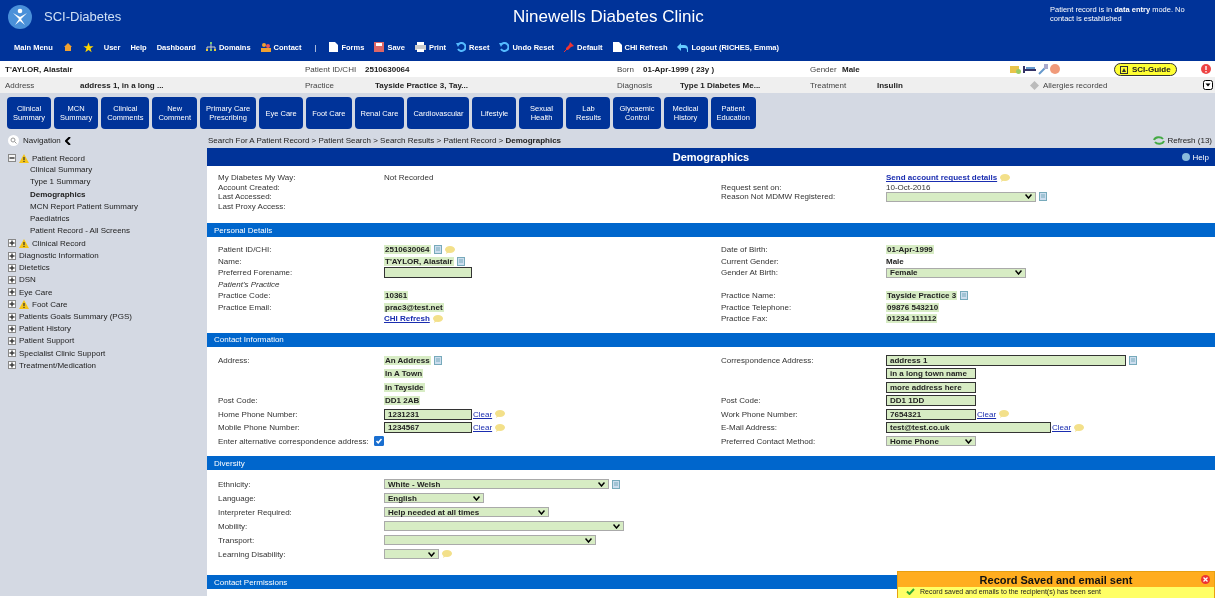 This screenshot has width=1215, height=598. Describe the element at coordinates (75, 317) in the screenshot. I see `tree-item: Patients Goals Summary (PGS)` at that location.